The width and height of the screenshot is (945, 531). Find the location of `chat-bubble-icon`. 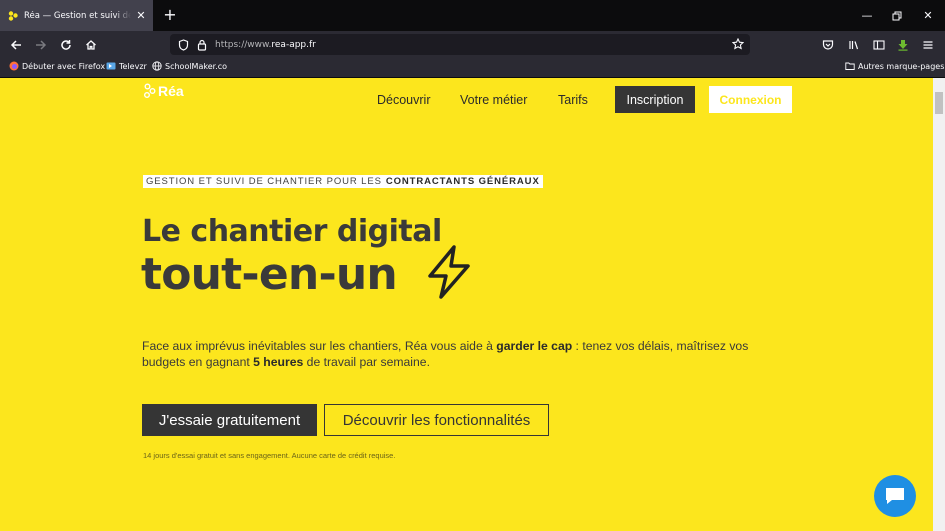

chat-bubble-icon is located at coordinates (895, 496).